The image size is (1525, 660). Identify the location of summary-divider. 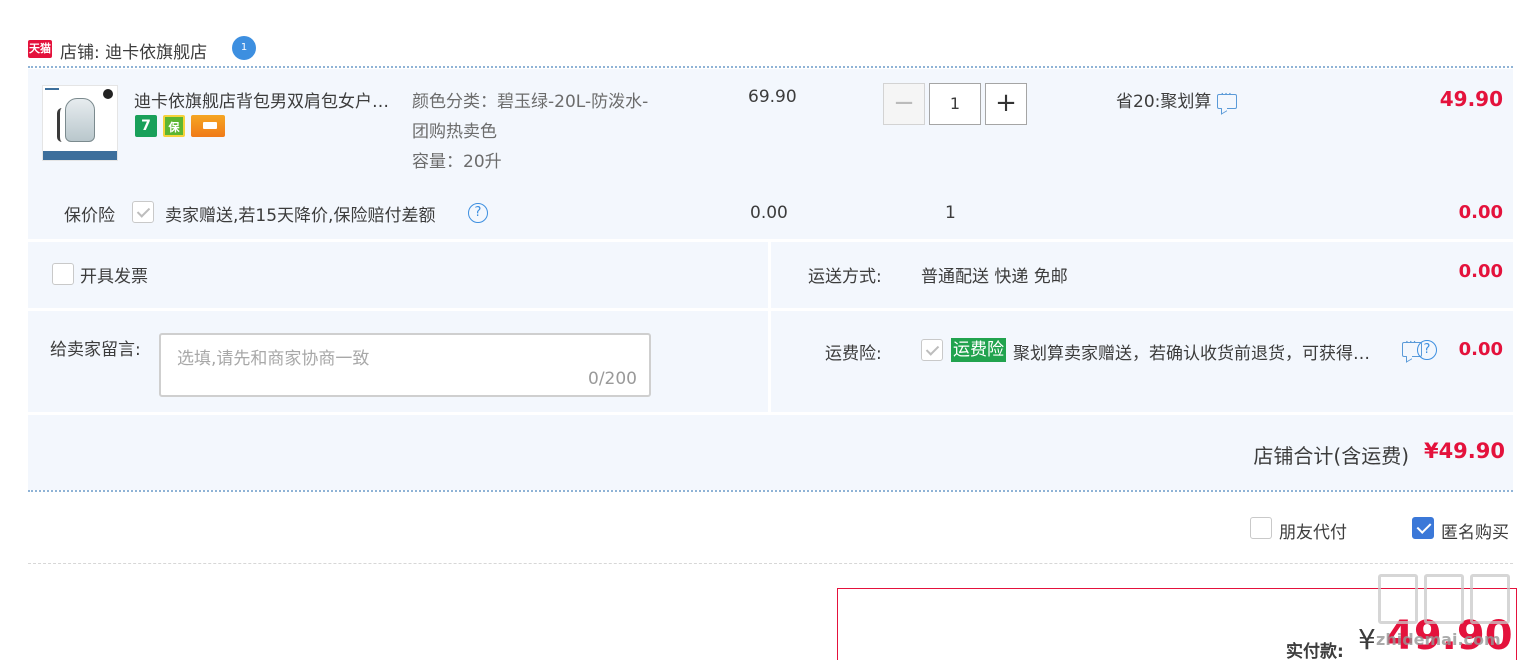
(770, 491).